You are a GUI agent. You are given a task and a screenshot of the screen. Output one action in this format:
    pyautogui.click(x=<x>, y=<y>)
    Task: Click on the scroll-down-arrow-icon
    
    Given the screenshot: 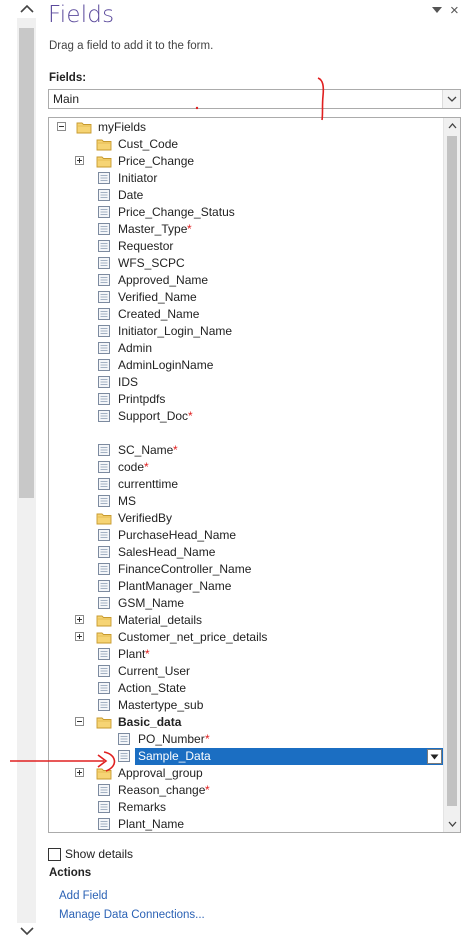 What is the action you would take?
    pyautogui.click(x=26, y=931)
    